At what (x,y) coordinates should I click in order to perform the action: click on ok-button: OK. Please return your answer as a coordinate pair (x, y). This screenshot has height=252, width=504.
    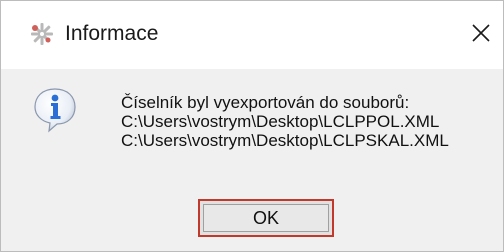
    Looking at the image, I should click on (266, 218).